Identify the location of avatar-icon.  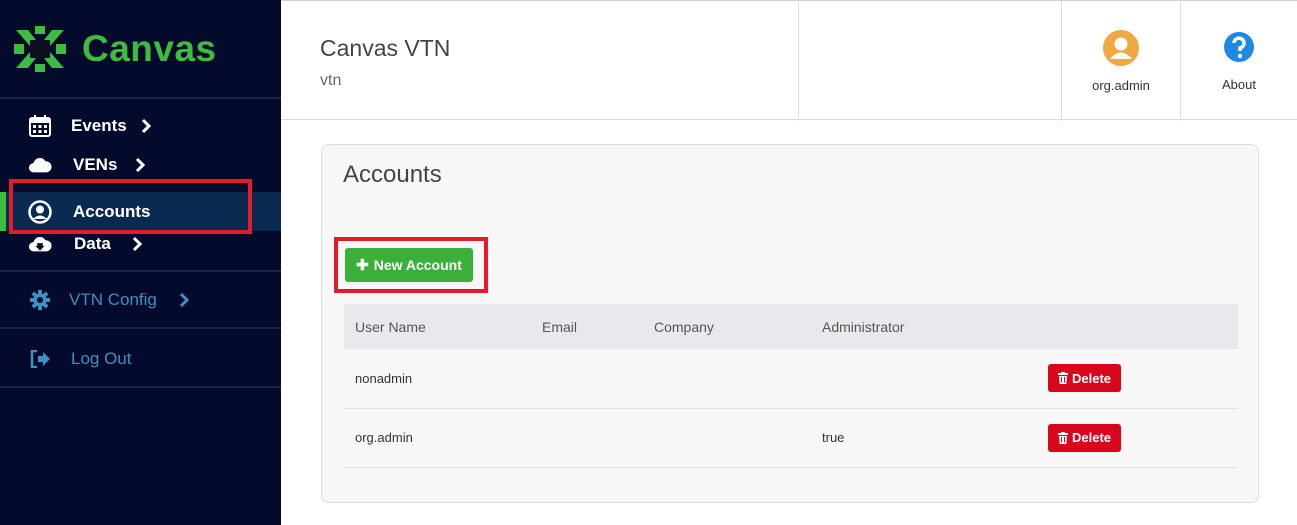
(1121, 47).